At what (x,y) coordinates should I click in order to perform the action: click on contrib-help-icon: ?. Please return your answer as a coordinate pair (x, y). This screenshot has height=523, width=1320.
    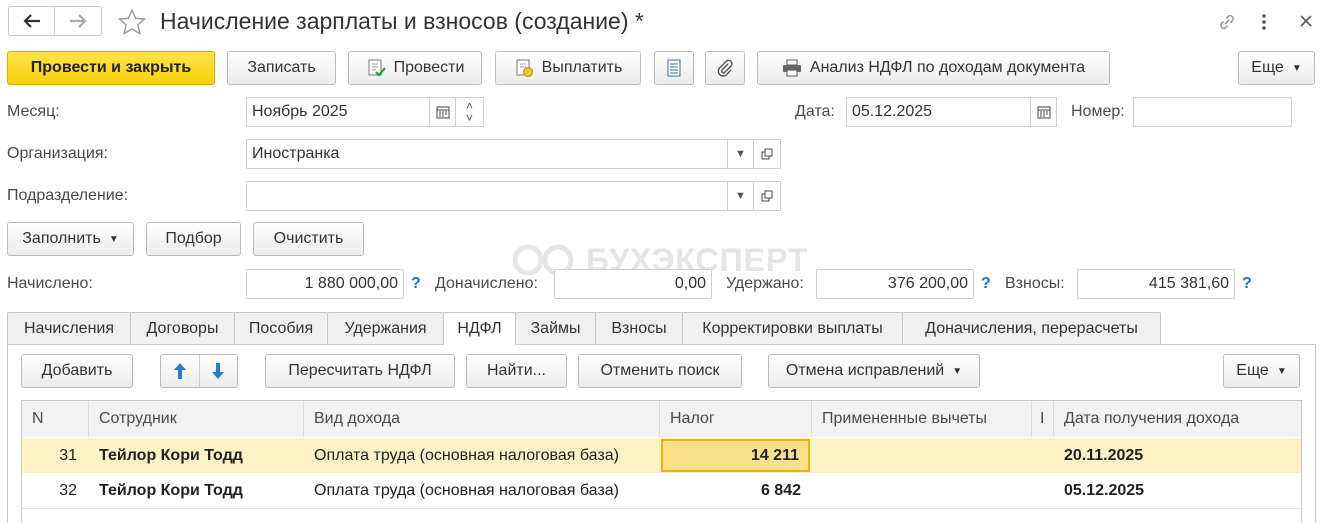
    Looking at the image, I should click on (1247, 284).